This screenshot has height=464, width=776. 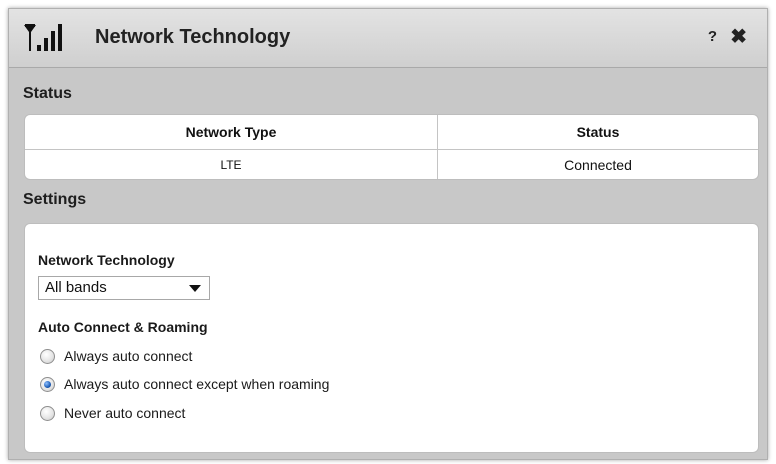 What do you see at coordinates (123, 327) in the screenshot?
I see `auto-connect-label: Auto Connect & Roaming` at bounding box center [123, 327].